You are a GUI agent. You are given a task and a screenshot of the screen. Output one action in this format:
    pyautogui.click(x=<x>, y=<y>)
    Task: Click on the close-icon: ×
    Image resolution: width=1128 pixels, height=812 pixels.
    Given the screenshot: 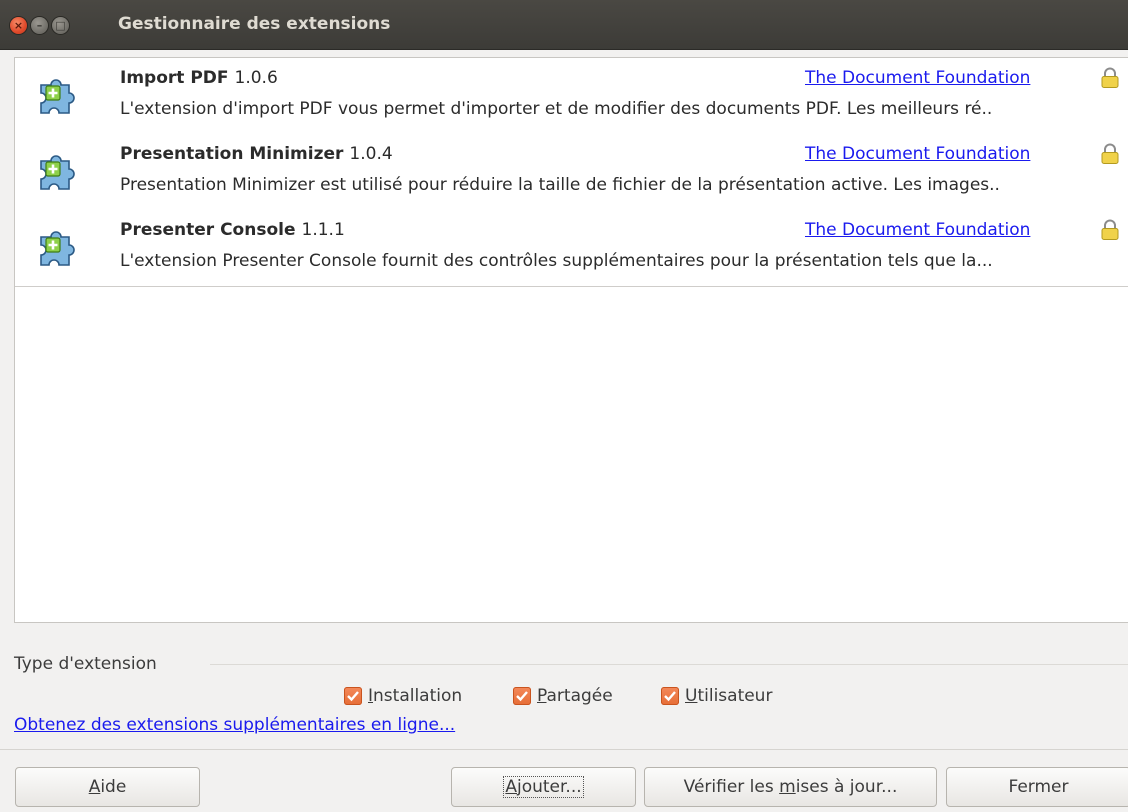 What is the action you would take?
    pyautogui.click(x=18, y=25)
    